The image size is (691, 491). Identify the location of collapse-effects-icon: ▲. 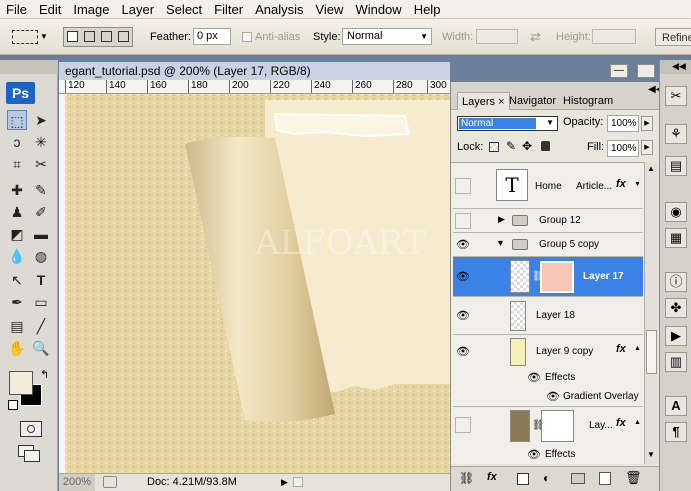
(637, 348).